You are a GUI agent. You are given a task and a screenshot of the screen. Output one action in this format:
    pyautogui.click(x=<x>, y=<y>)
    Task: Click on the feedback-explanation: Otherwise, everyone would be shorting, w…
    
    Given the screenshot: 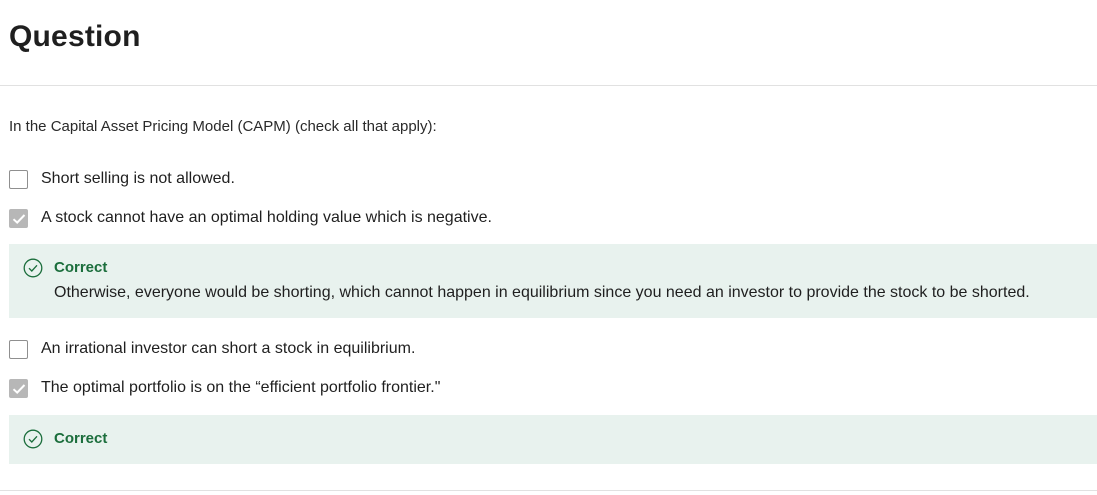 What is the action you would take?
    pyautogui.click(x=542, y=292)
    